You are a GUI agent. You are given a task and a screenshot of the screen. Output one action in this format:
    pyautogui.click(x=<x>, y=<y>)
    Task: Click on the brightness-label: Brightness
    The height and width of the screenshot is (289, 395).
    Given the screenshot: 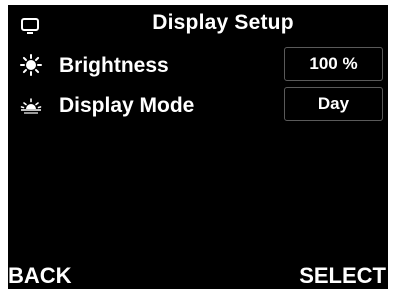 What is the action you would take?
    pyautogui.click(x=114, y=65)
    